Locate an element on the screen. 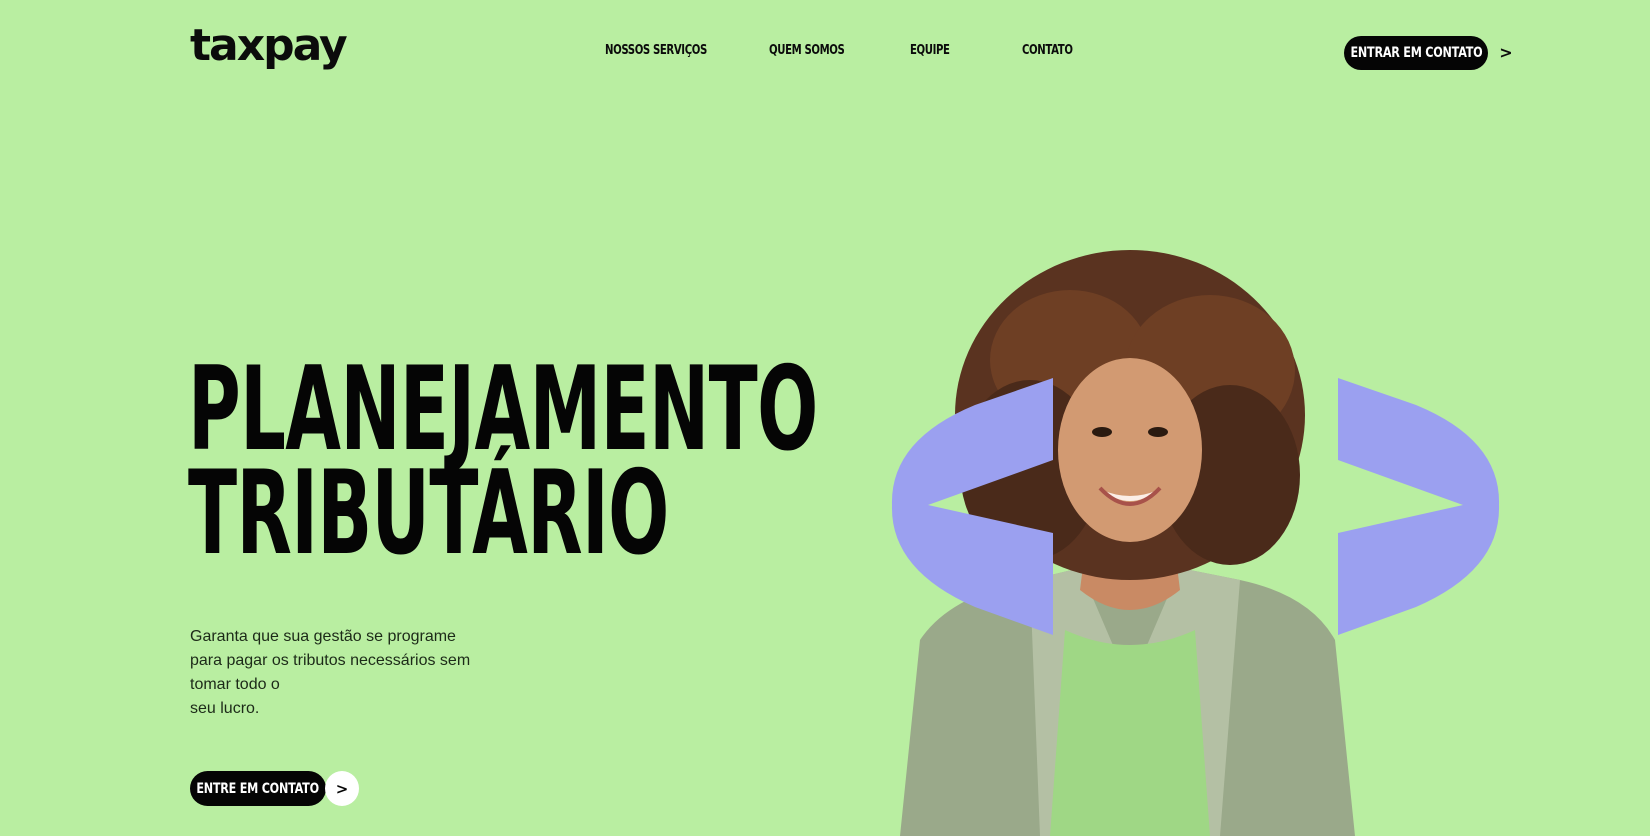 The height and width of the screenshot is (836, 1650). nav-item-nossos-servicos: NOSSOS SERVIÇOS is located at coordinates (656, 50).